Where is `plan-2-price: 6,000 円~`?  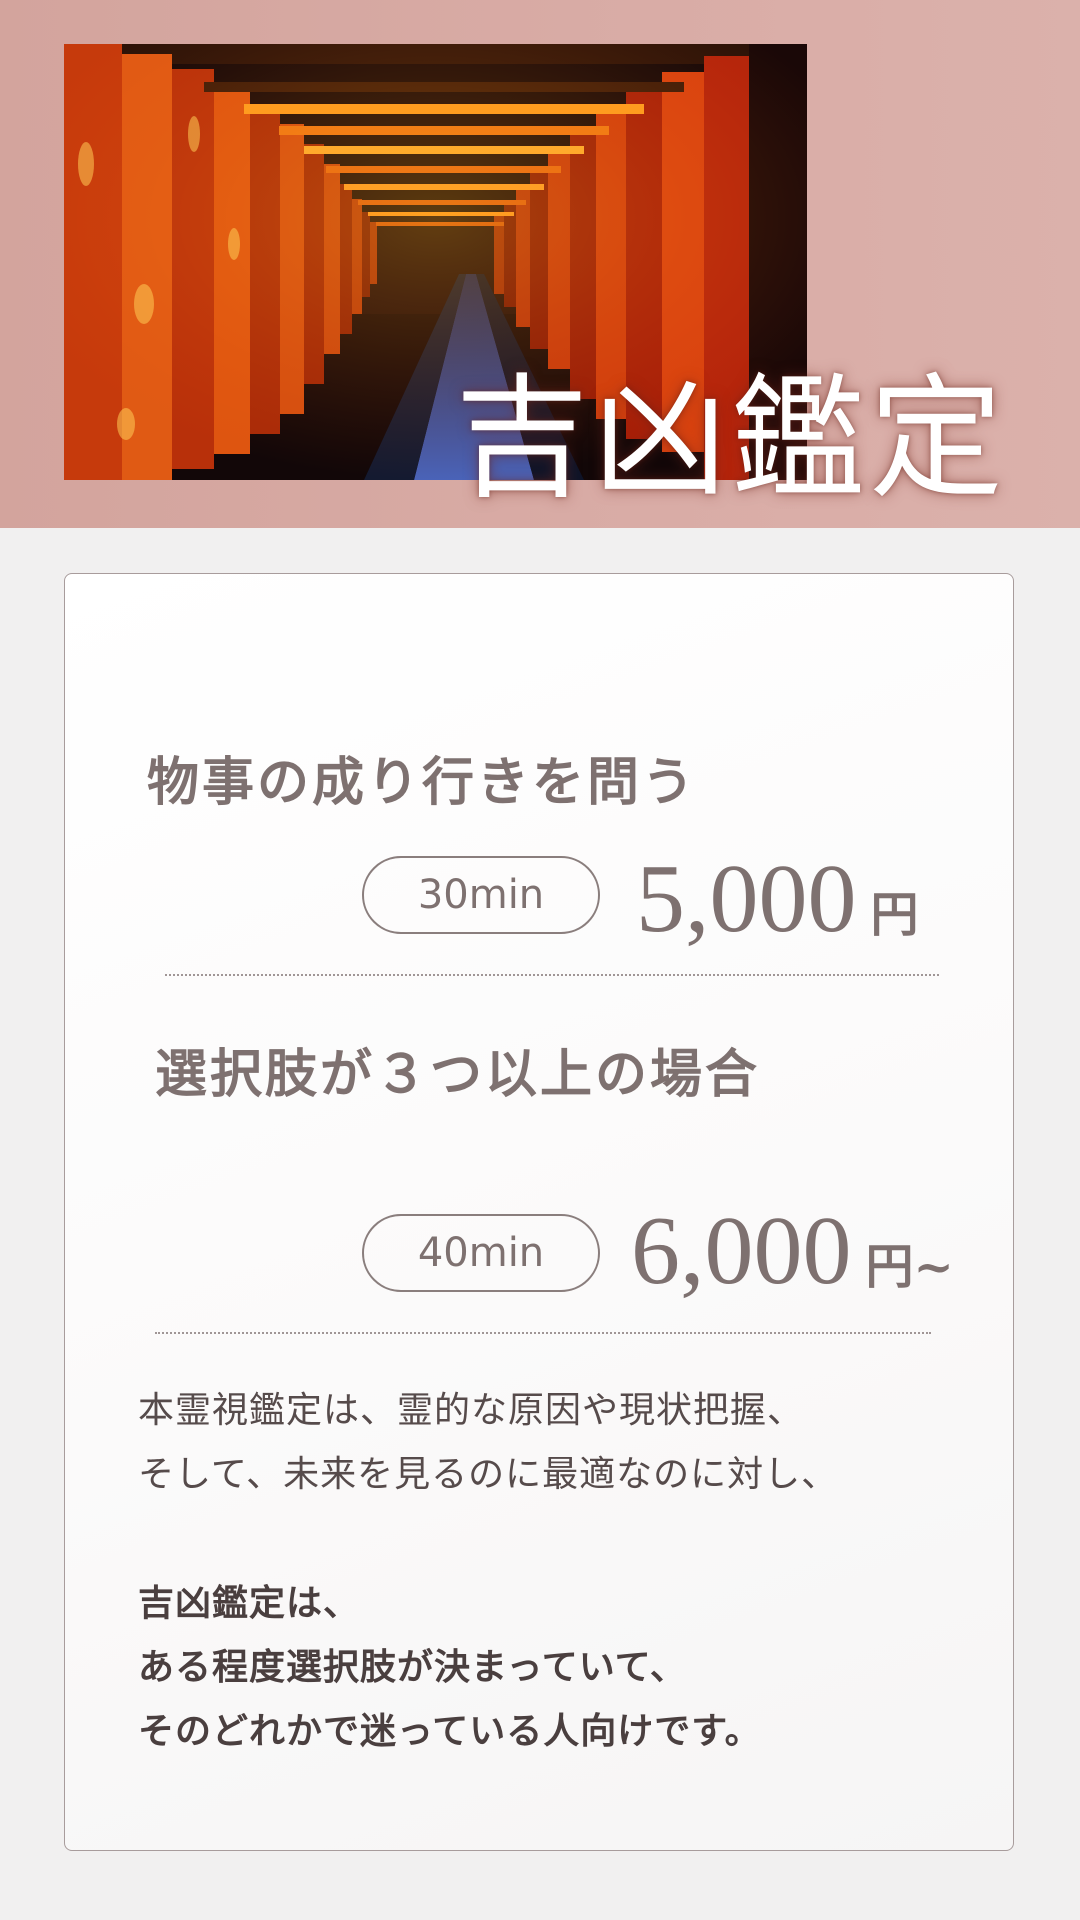
plan-2-price: 6,000 円~ is located at coordinates (792, 1251).